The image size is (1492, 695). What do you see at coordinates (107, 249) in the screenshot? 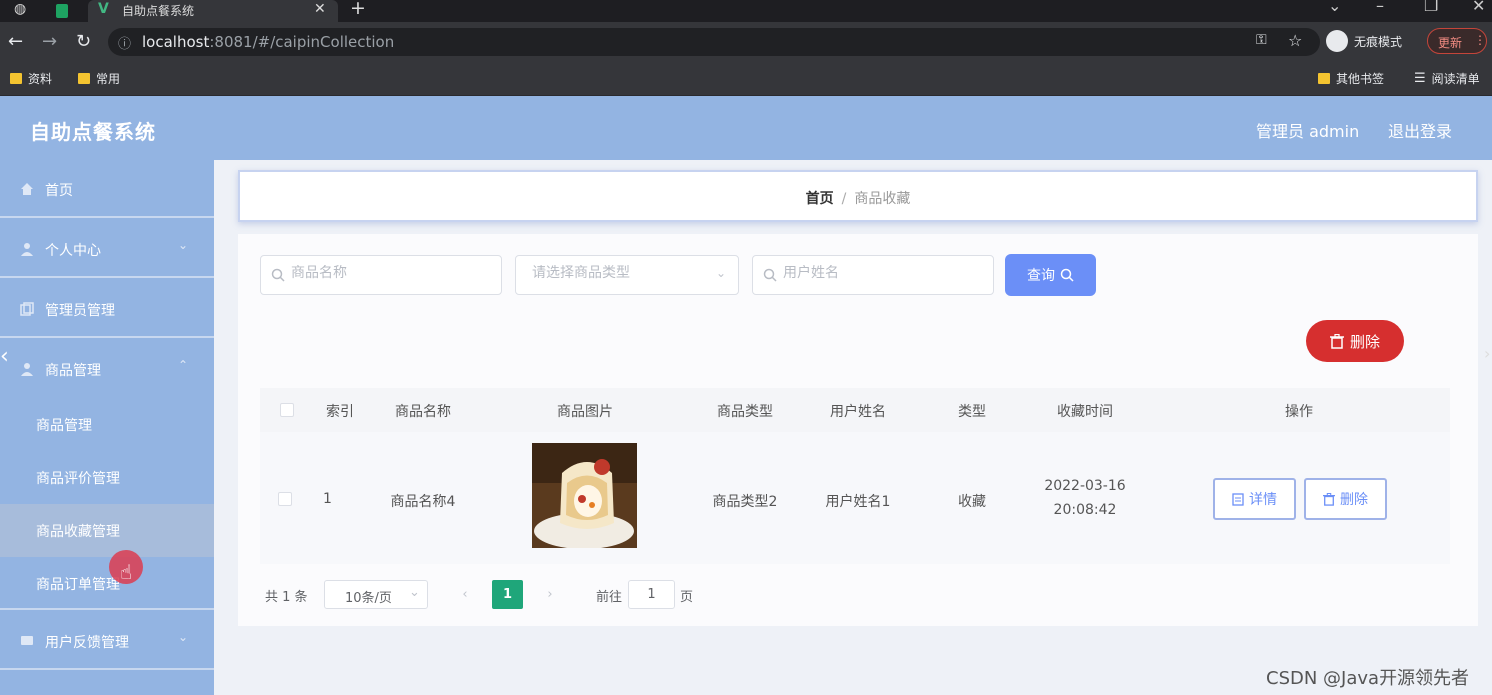
I see `sidebar-item-profile: 个人中心 ⌄` at bounding box center [107, 249].